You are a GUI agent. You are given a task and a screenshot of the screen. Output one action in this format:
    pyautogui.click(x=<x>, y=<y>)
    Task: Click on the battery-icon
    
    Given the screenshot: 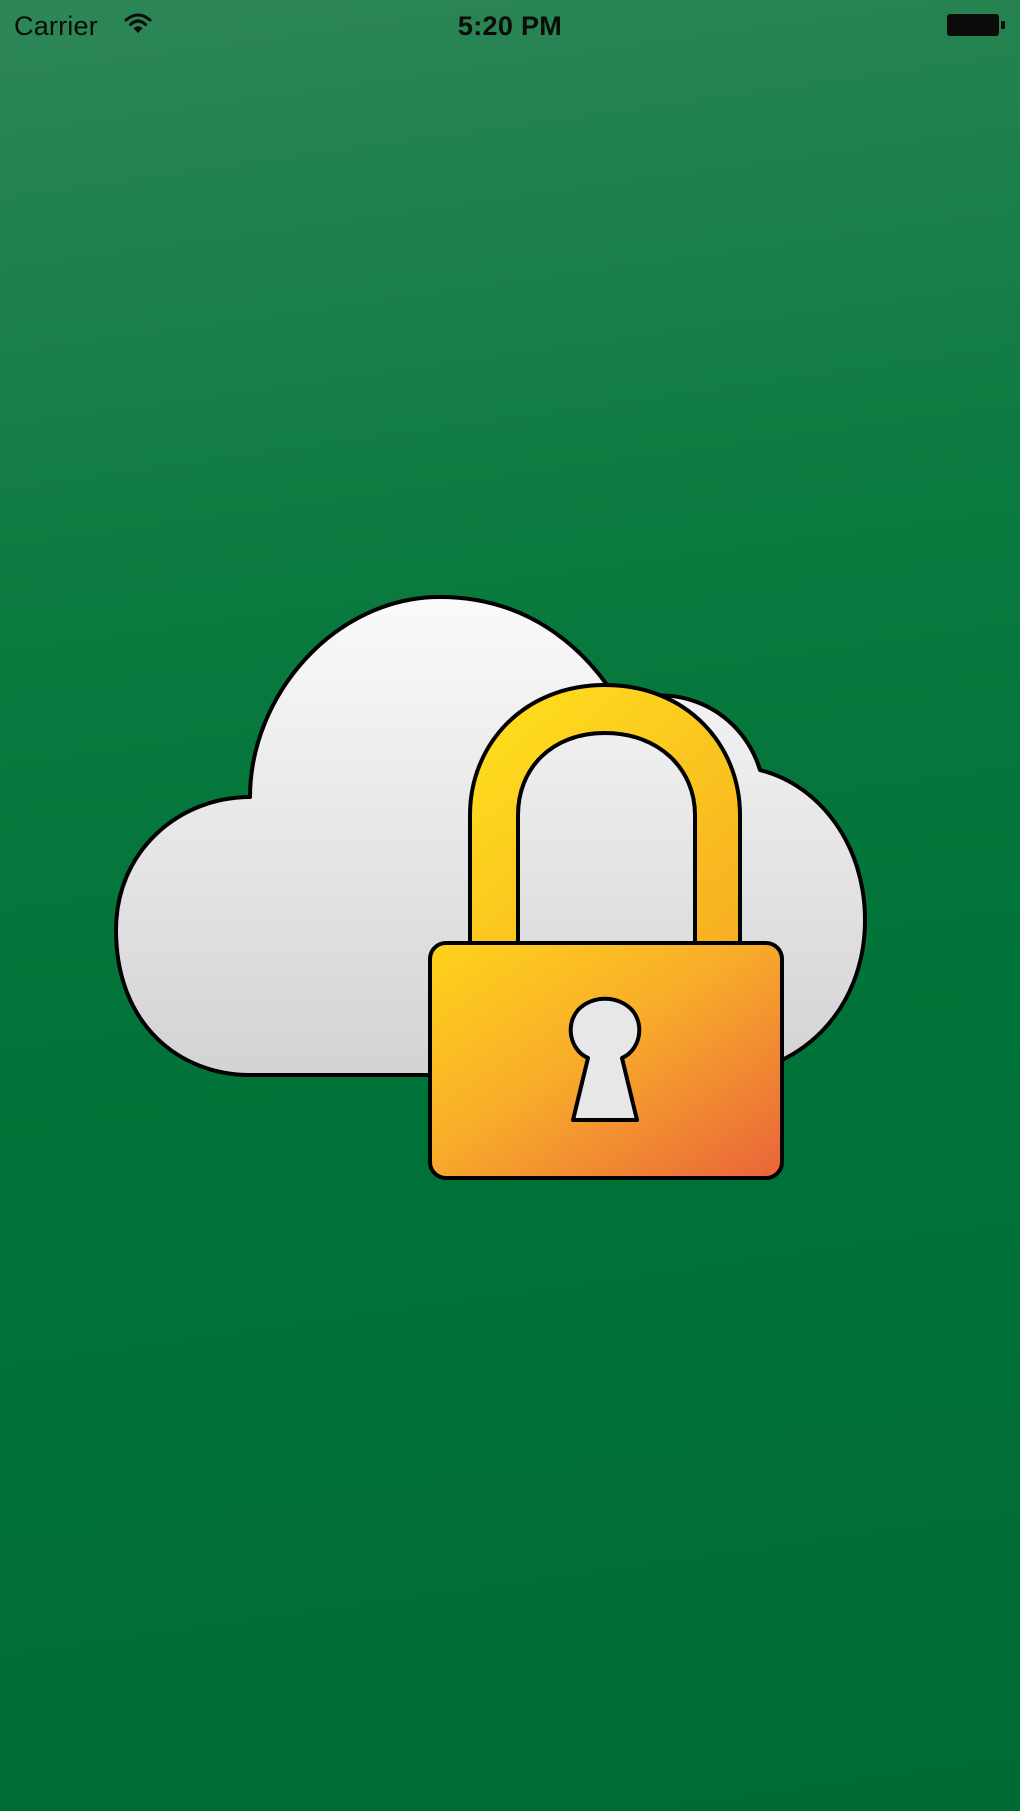 What is the action you would take?
    pyautogui.click(x=976, y=25)
    